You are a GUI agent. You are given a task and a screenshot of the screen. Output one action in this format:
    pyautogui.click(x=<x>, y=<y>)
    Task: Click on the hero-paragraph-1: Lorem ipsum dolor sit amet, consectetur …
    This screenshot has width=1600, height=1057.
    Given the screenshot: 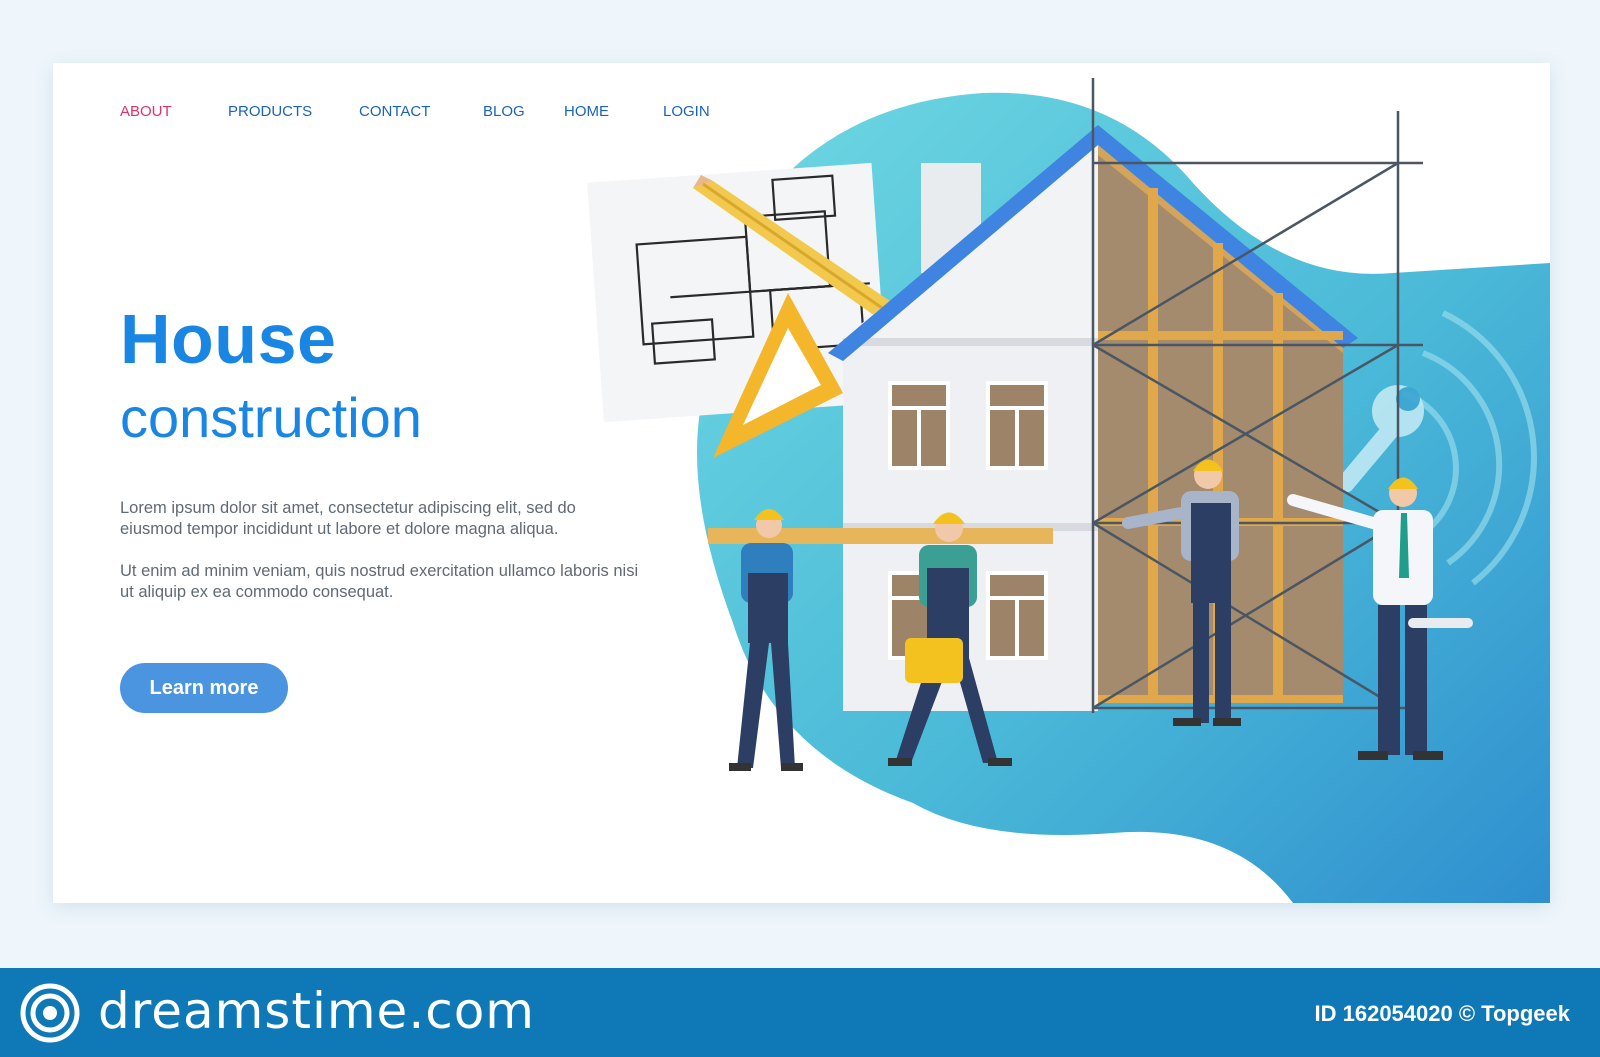 What is the action you would take?
    pyautogui.click(x=348, y=518)
    